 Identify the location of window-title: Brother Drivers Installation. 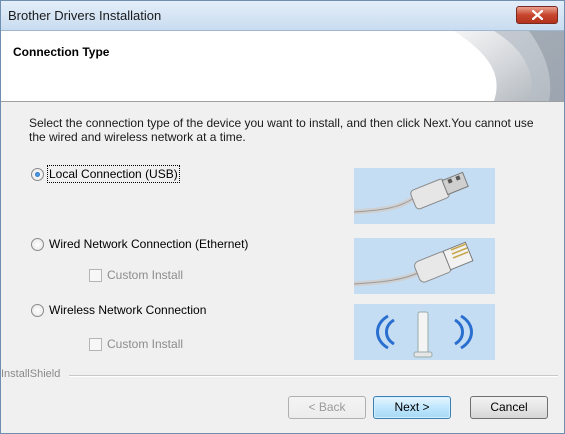
(85, 15).